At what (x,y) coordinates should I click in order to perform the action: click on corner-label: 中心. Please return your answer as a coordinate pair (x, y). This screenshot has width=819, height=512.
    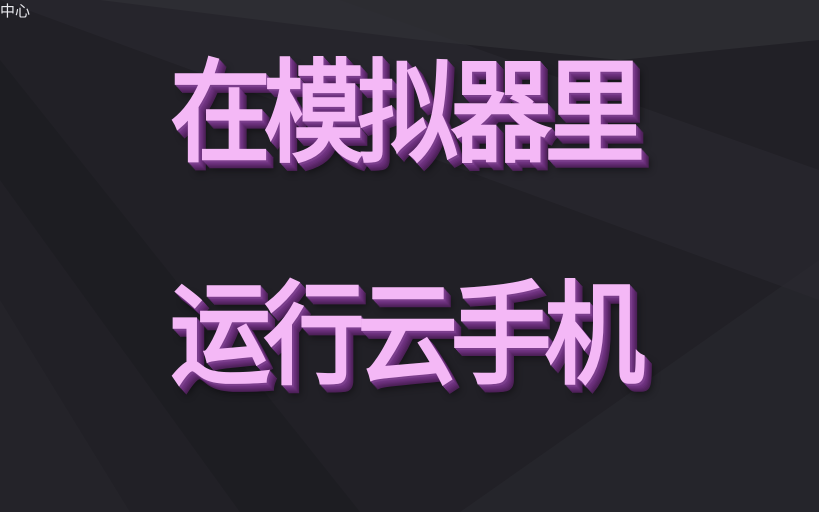
    Looking at the image, I should click on (15, 11).